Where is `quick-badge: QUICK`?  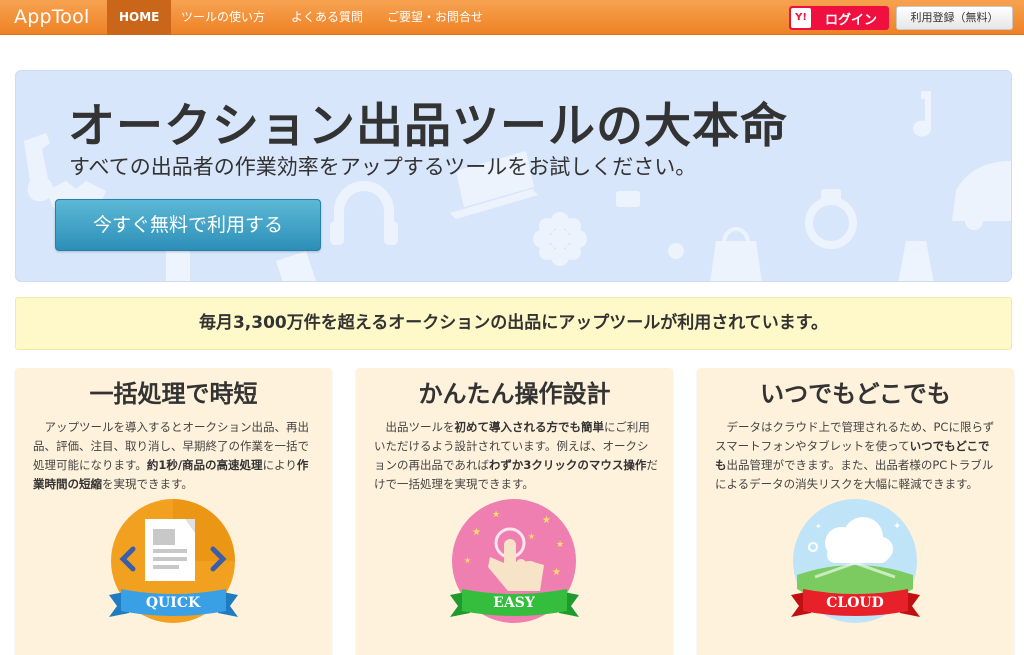 quick-badge: QUICK is located at coordinates (173, 561).